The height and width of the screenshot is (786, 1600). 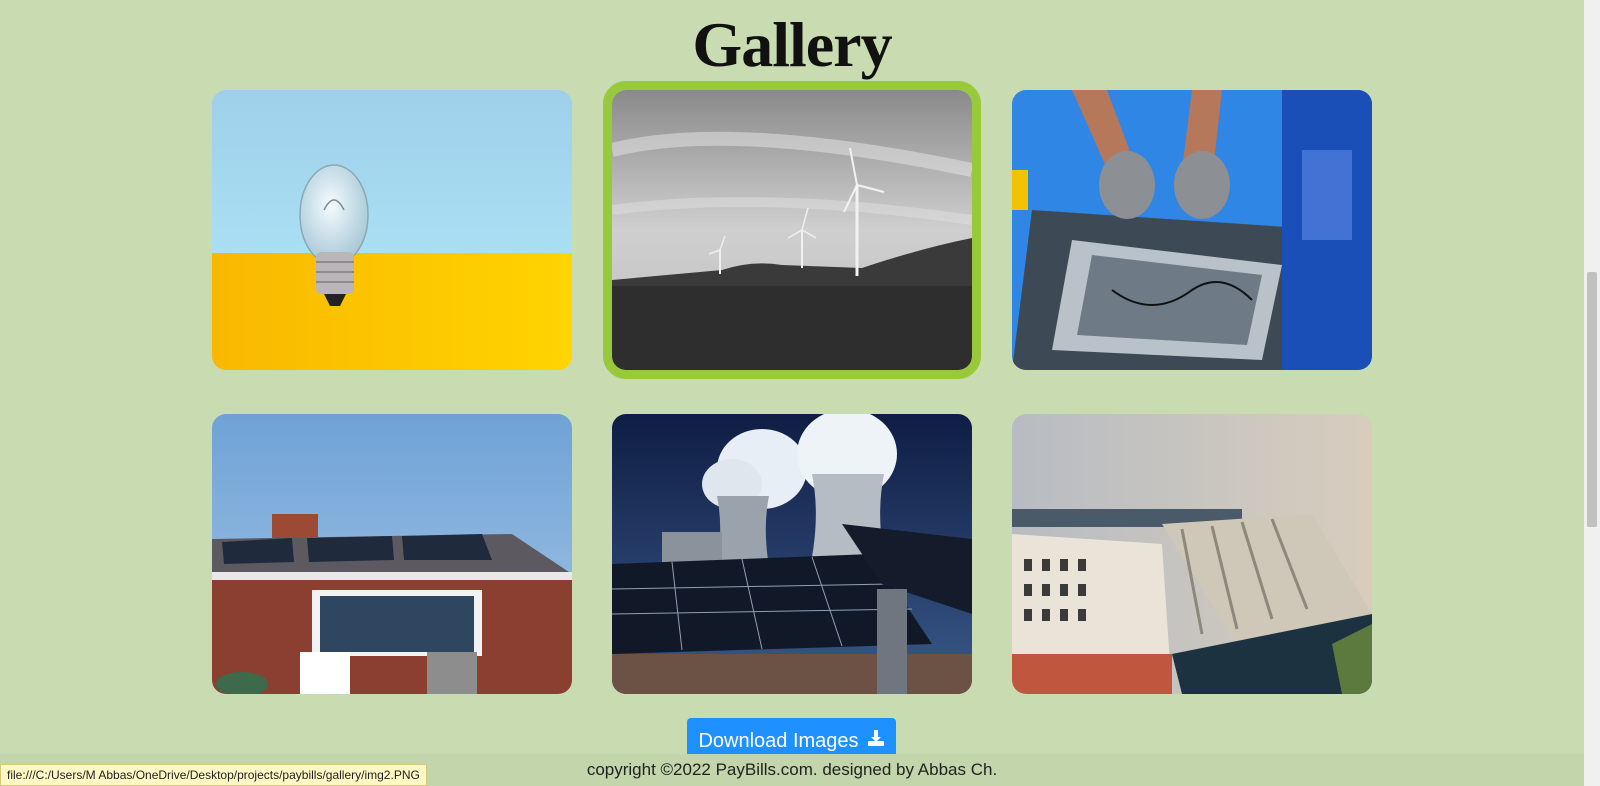 I want to click on download-icon, so click(x=876, y=741).